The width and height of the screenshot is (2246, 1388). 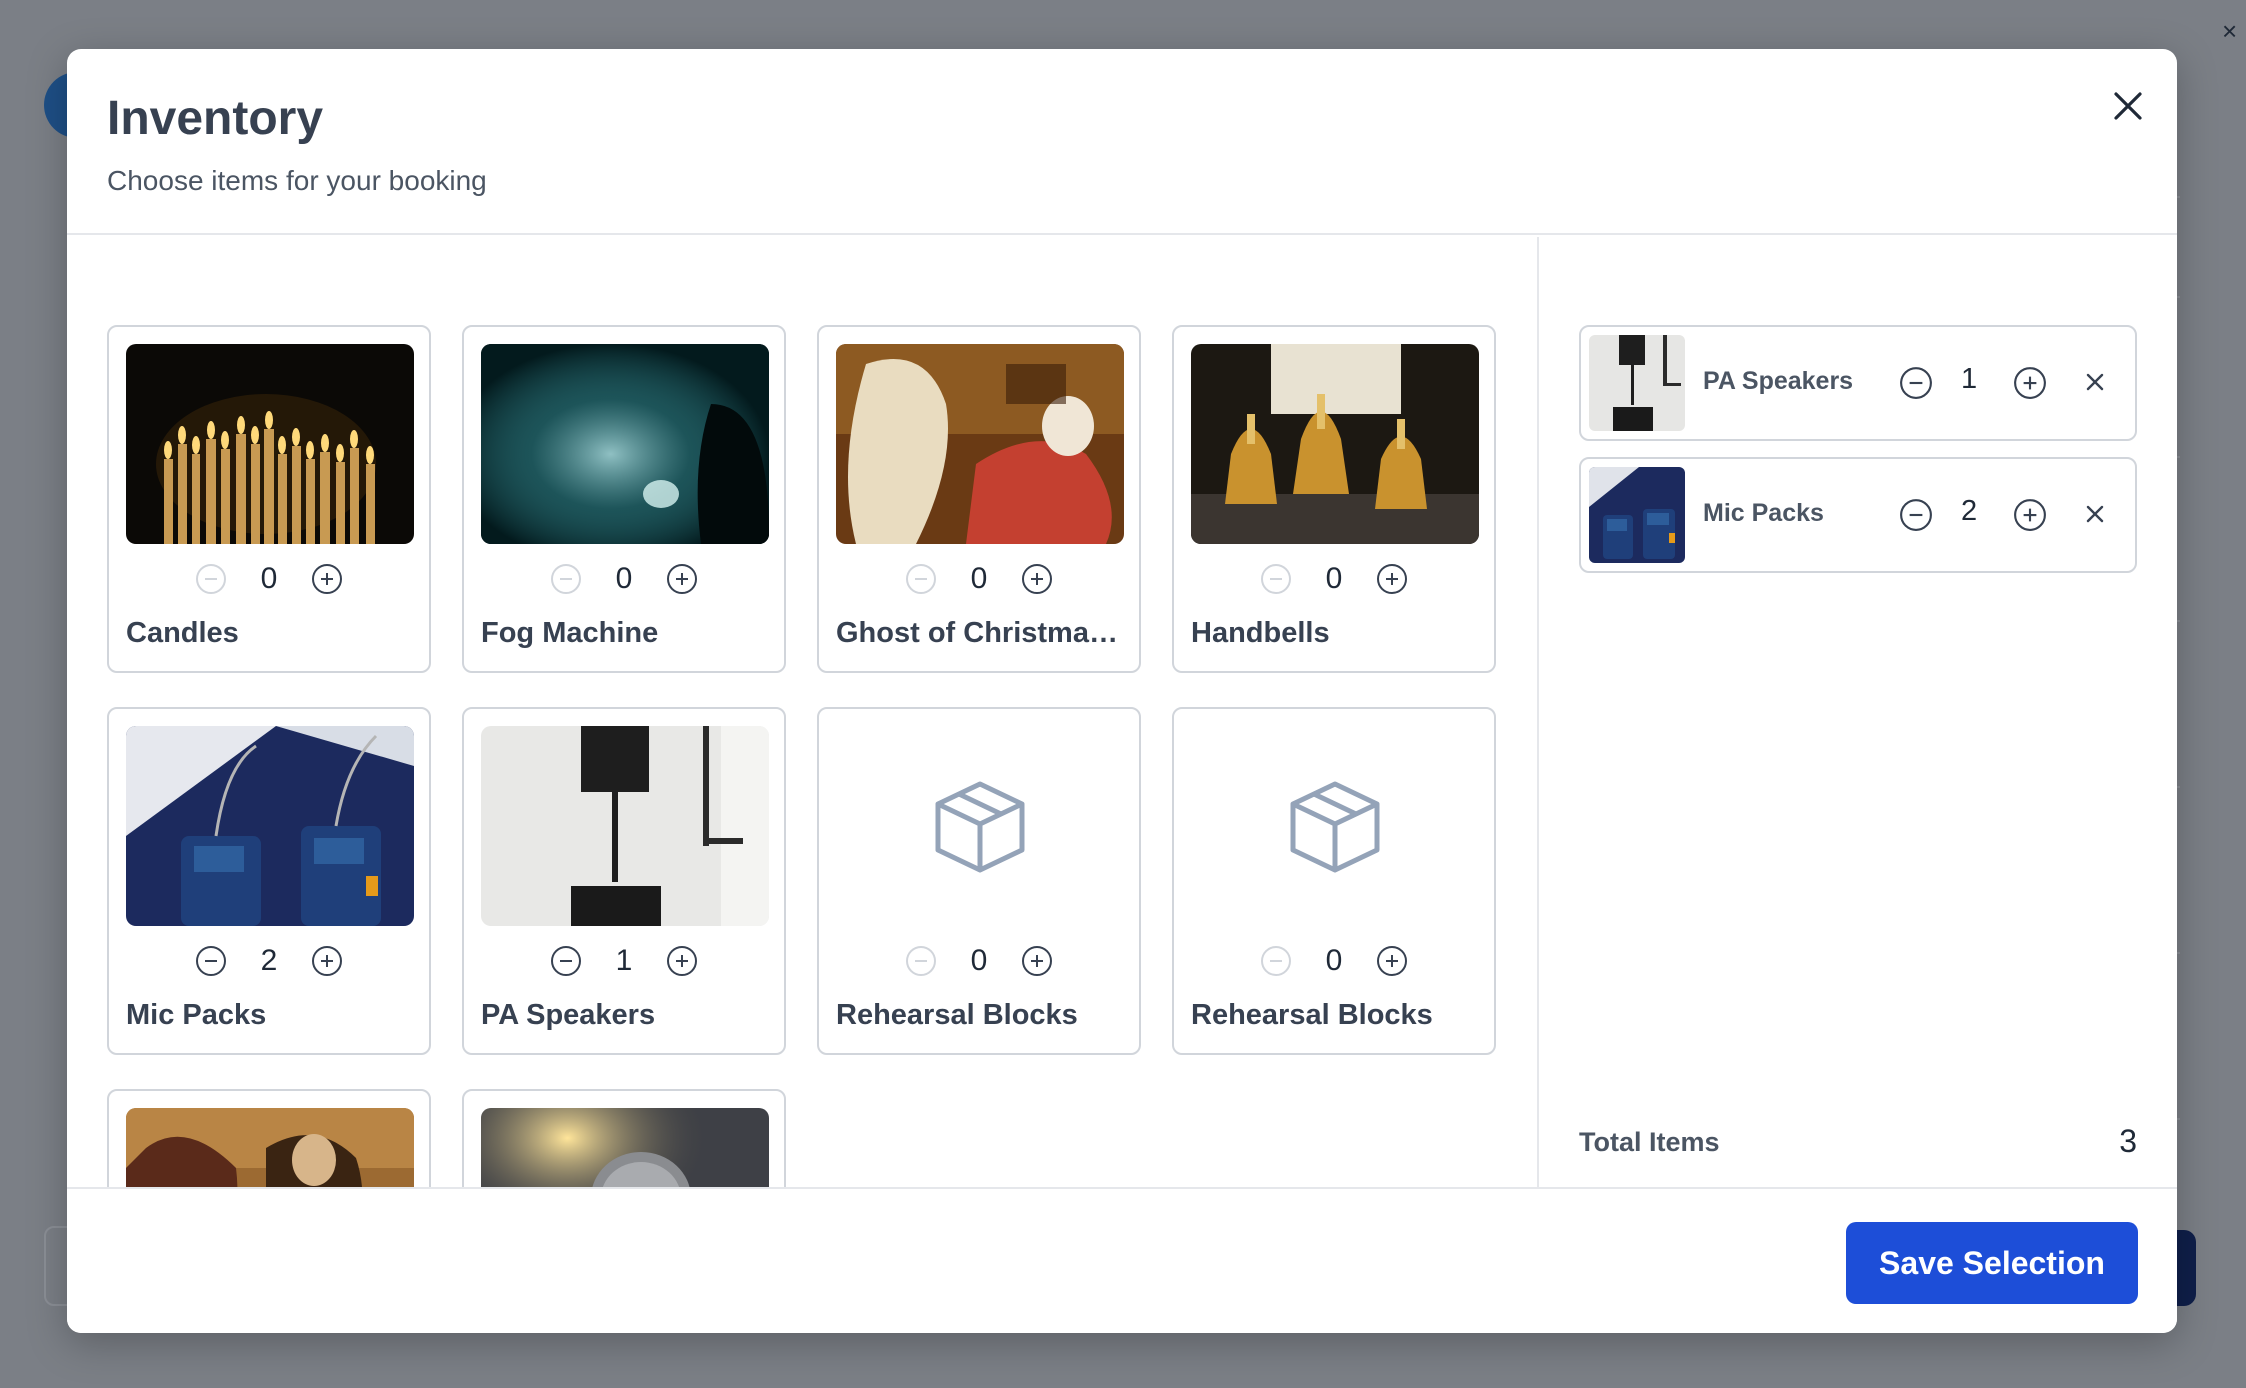 I want to click on selected-item-name: PA Speakers, so click(x=1778, y=381).